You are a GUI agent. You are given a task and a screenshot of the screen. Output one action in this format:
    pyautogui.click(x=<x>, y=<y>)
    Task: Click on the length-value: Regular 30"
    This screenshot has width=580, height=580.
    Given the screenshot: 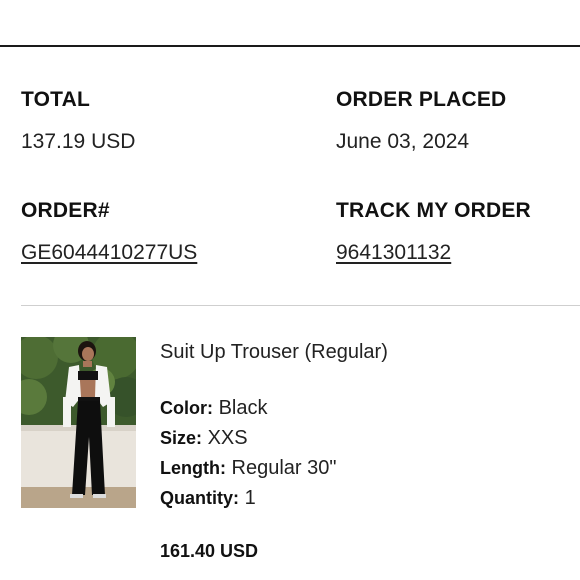 What is the action you would take?
    pyautogui.click(x=284, y=468)
    